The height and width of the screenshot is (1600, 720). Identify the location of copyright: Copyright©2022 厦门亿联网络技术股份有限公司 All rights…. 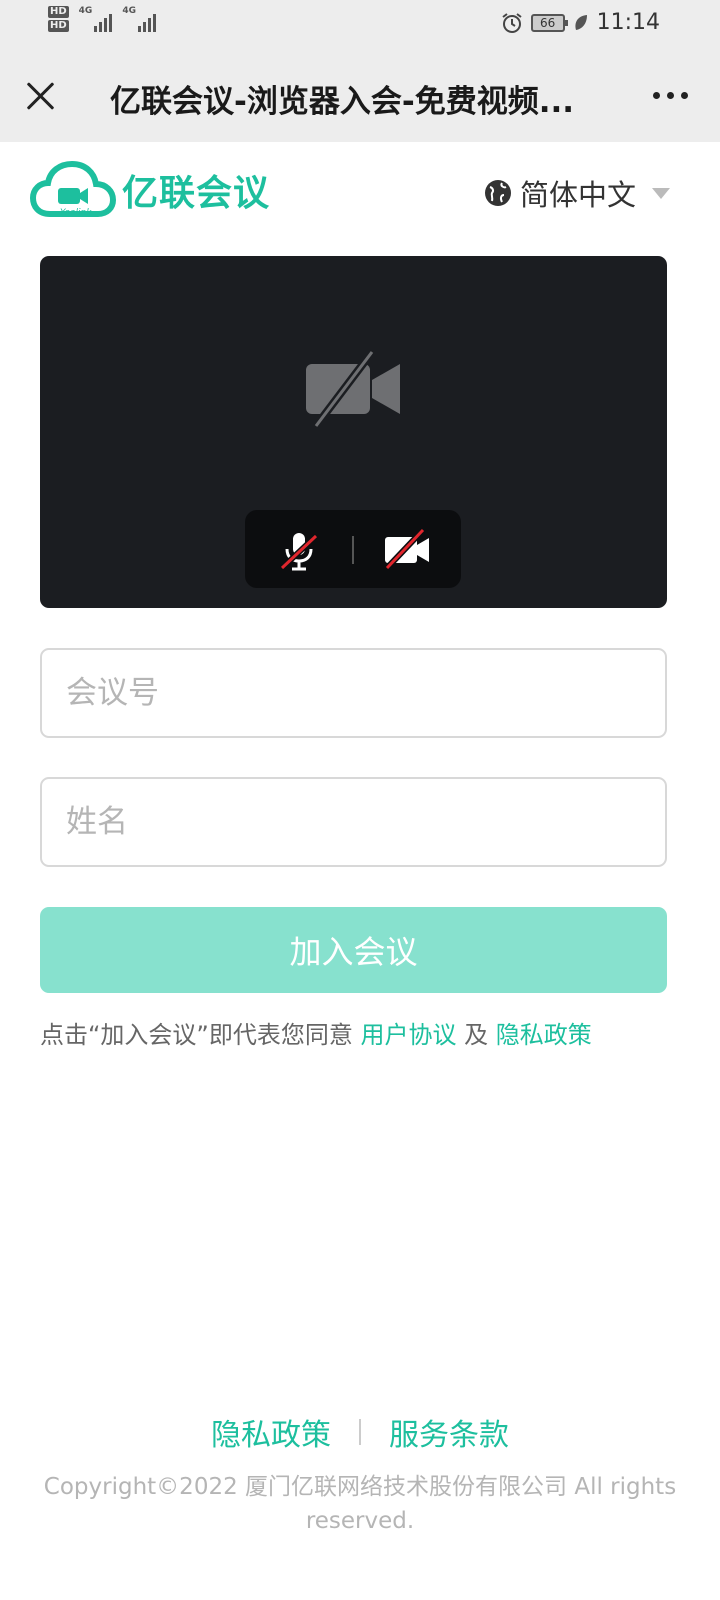
(360, 1504).